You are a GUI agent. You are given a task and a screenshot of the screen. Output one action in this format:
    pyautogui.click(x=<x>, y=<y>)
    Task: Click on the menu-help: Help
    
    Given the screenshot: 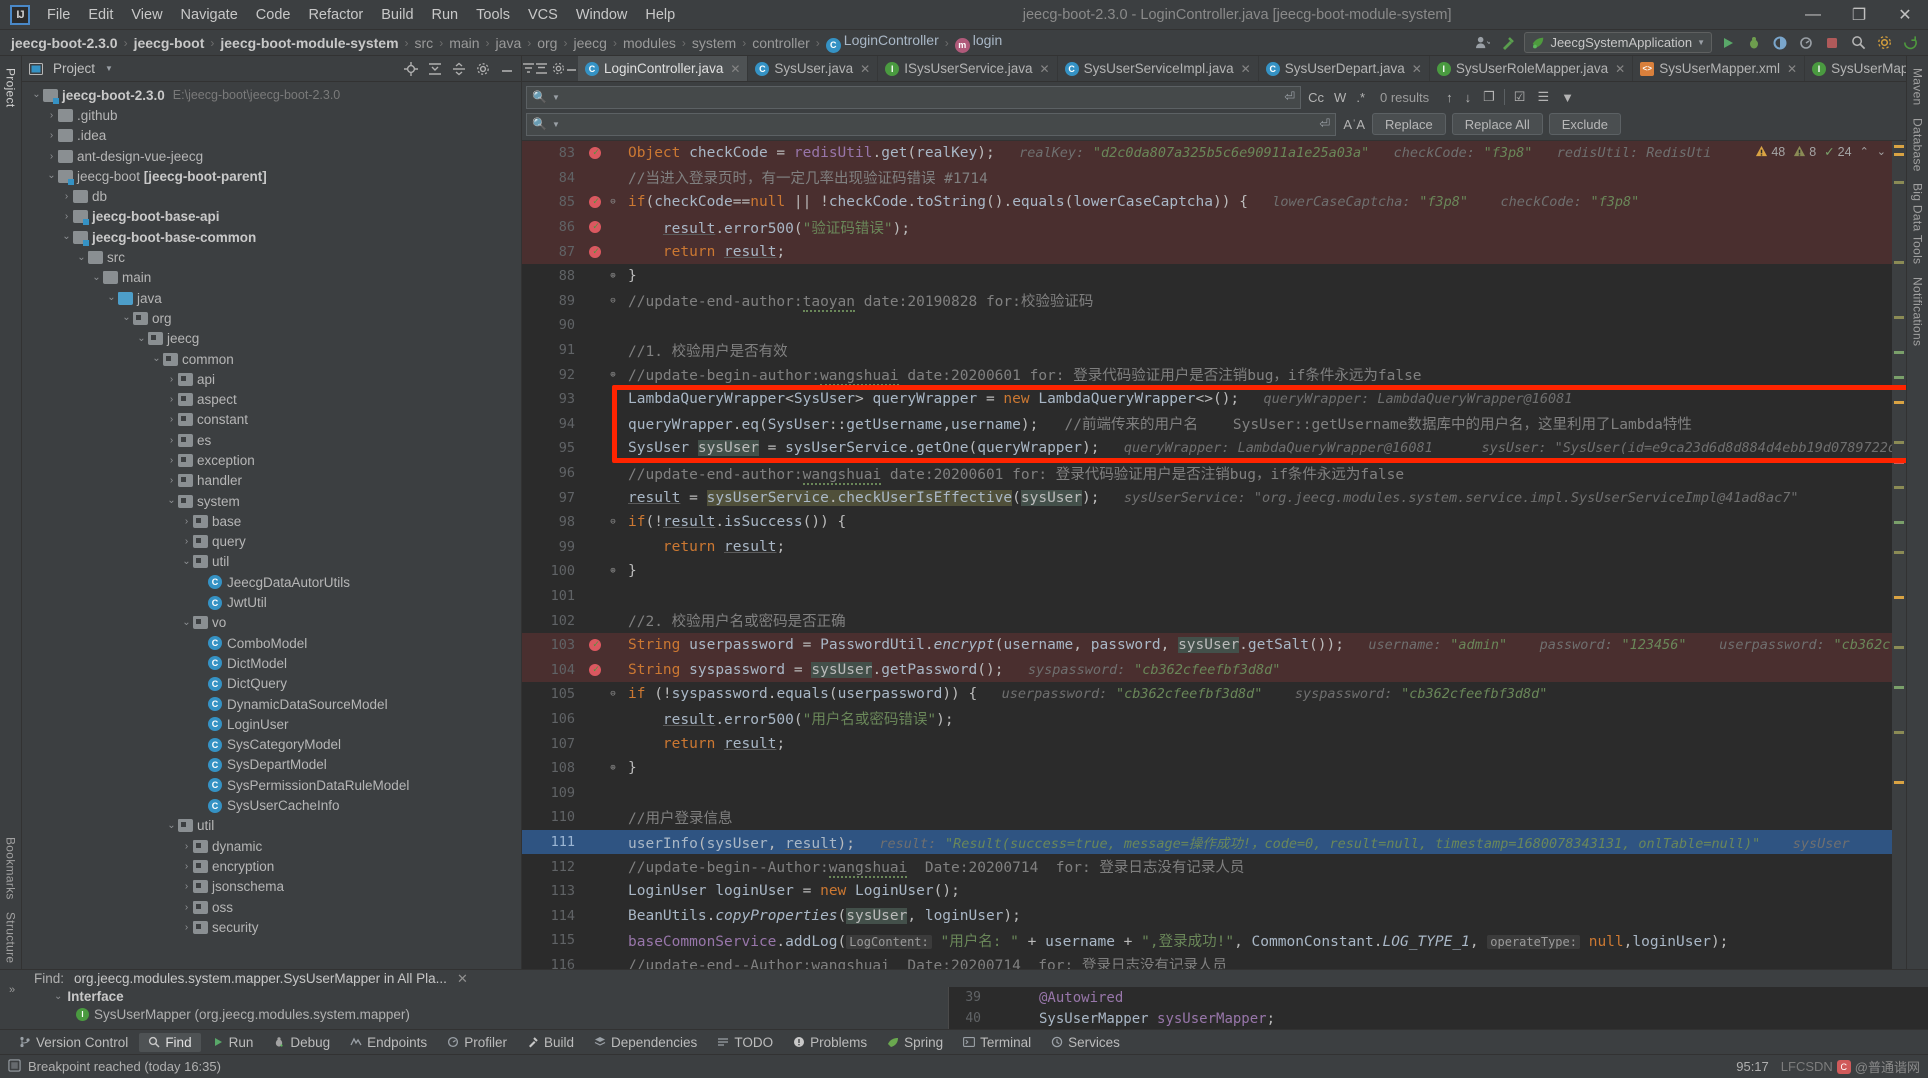 What is the action you would take?
    pyautogui.click(x=660, y=15)
    